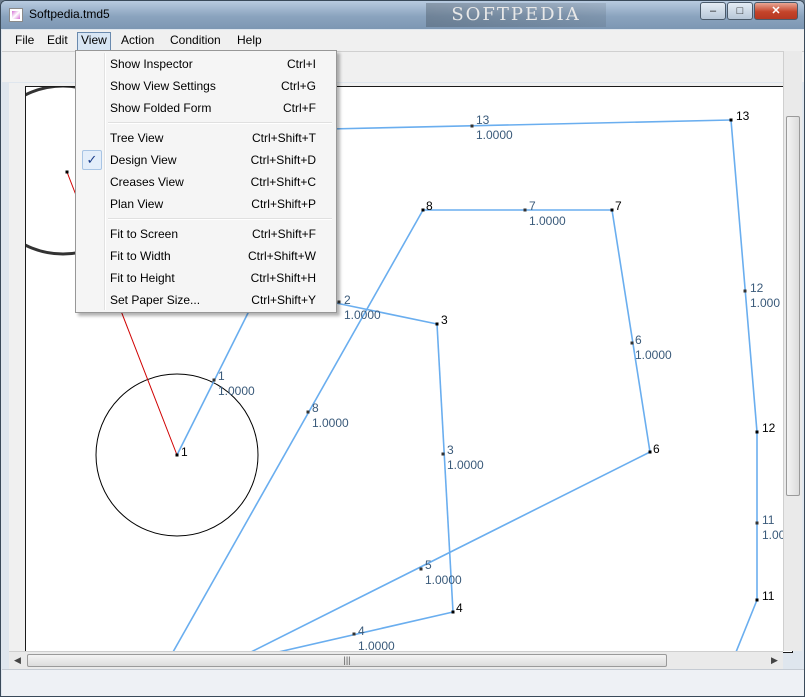 The image size is (805, 697). I want to click on window-title: Softpedia.tmd5, so click(69, 14).